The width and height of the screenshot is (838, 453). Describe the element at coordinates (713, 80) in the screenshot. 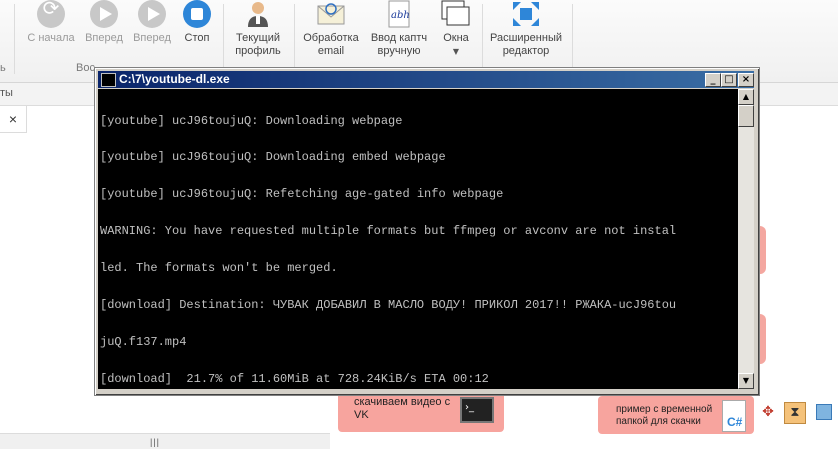

I see `minimize-button: _` at that location.